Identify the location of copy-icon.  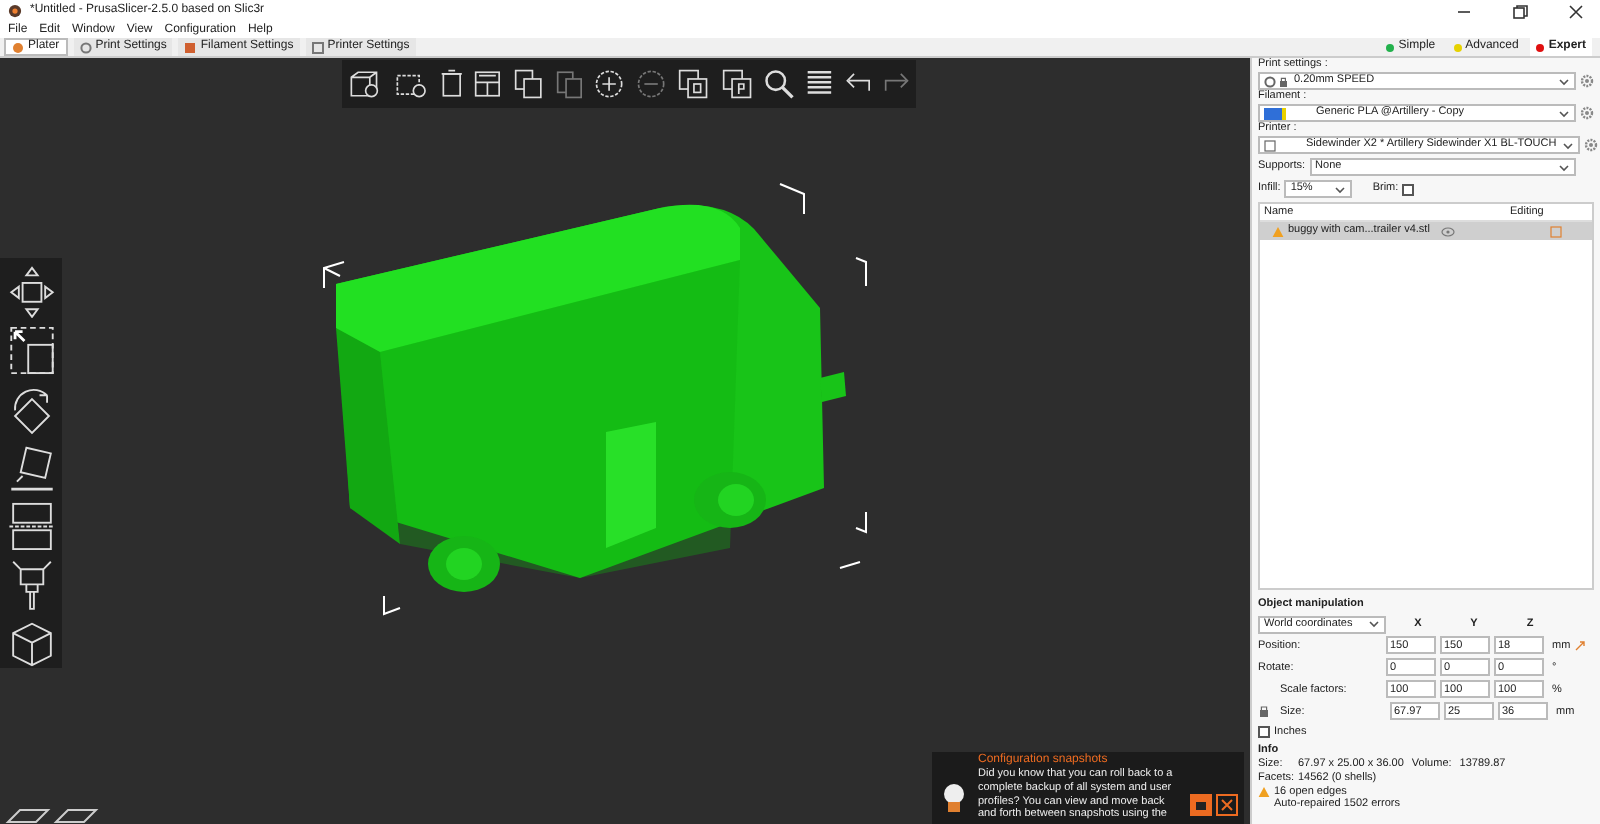
(528, 84).